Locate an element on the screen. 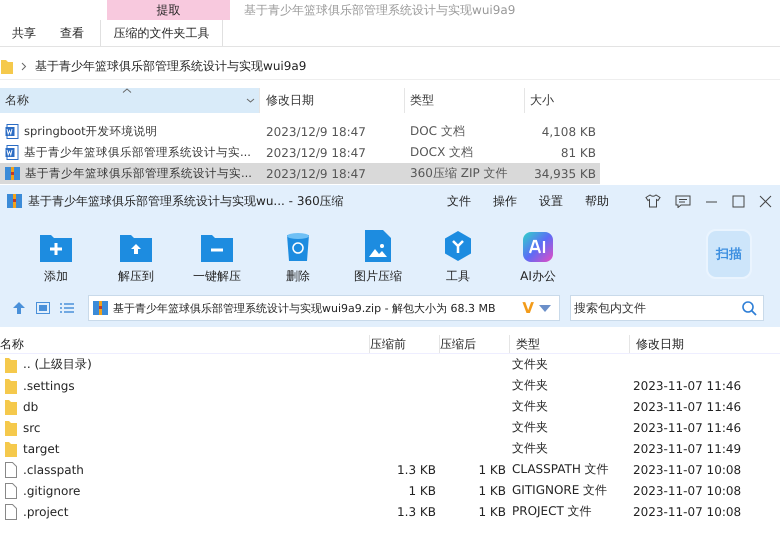 This screenshot has width=780, height=535. up-arrow-icon is located at coordinates (19, 308).